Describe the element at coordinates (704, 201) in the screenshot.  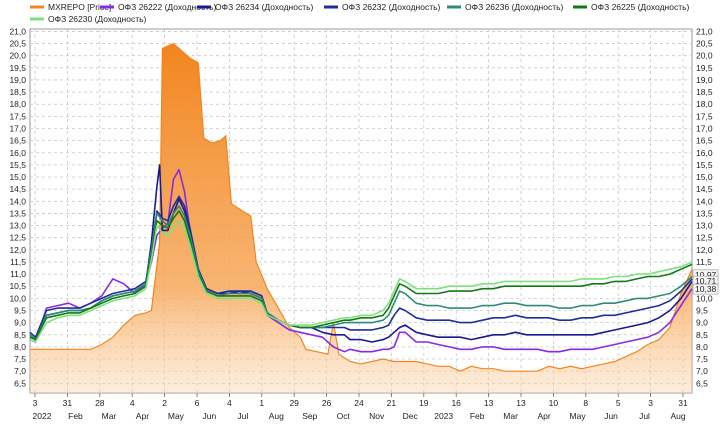
I see `y-tick-right: 14,0` at that location.